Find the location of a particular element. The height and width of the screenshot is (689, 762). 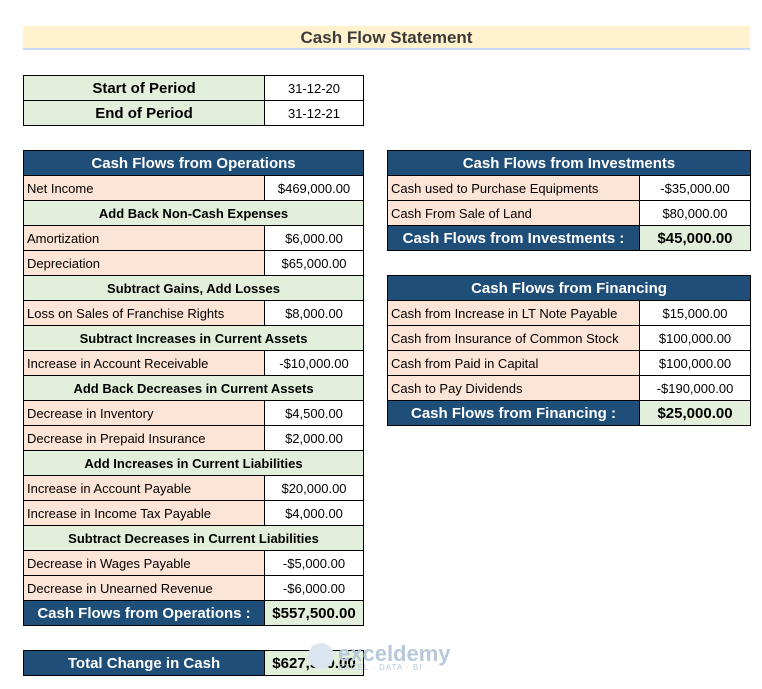

row-label: Cash From Sale of Land is located at coordinates (513, 213).